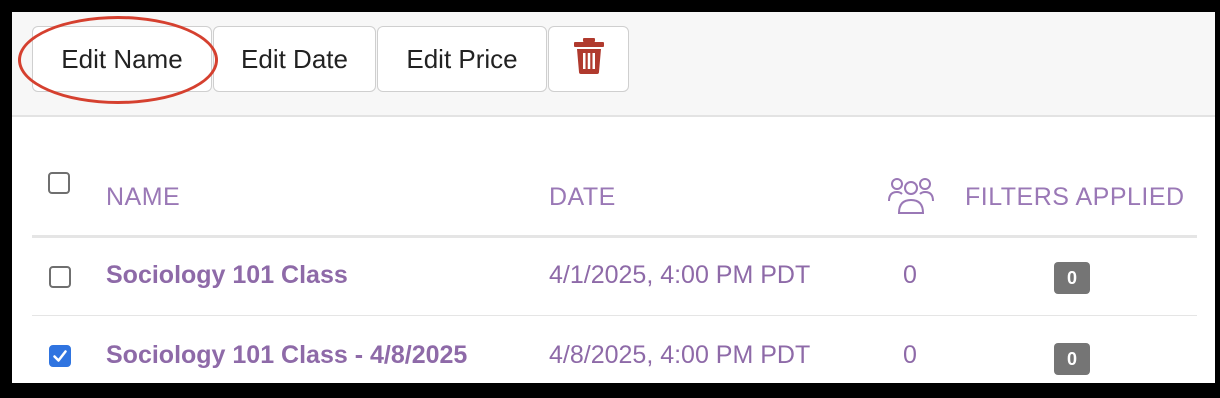  What do you see at coordinates (286, 355) in the screenshot?
I see `event-name-link: Sociology 101 Class - 4/8/2025` at bounding box center [286, 355].